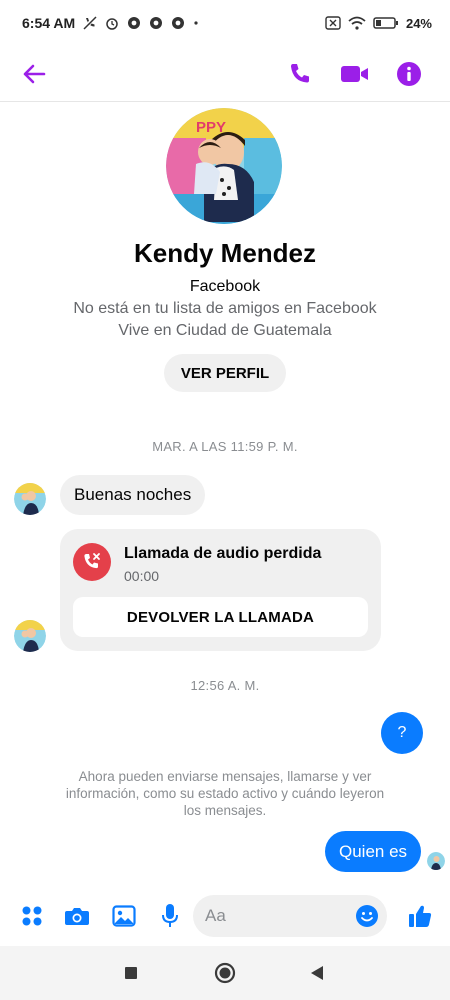  What do you see at coordinates (357, 23) in the screenshot?
I see `wifi-icon` at bounding box center [357, 23].